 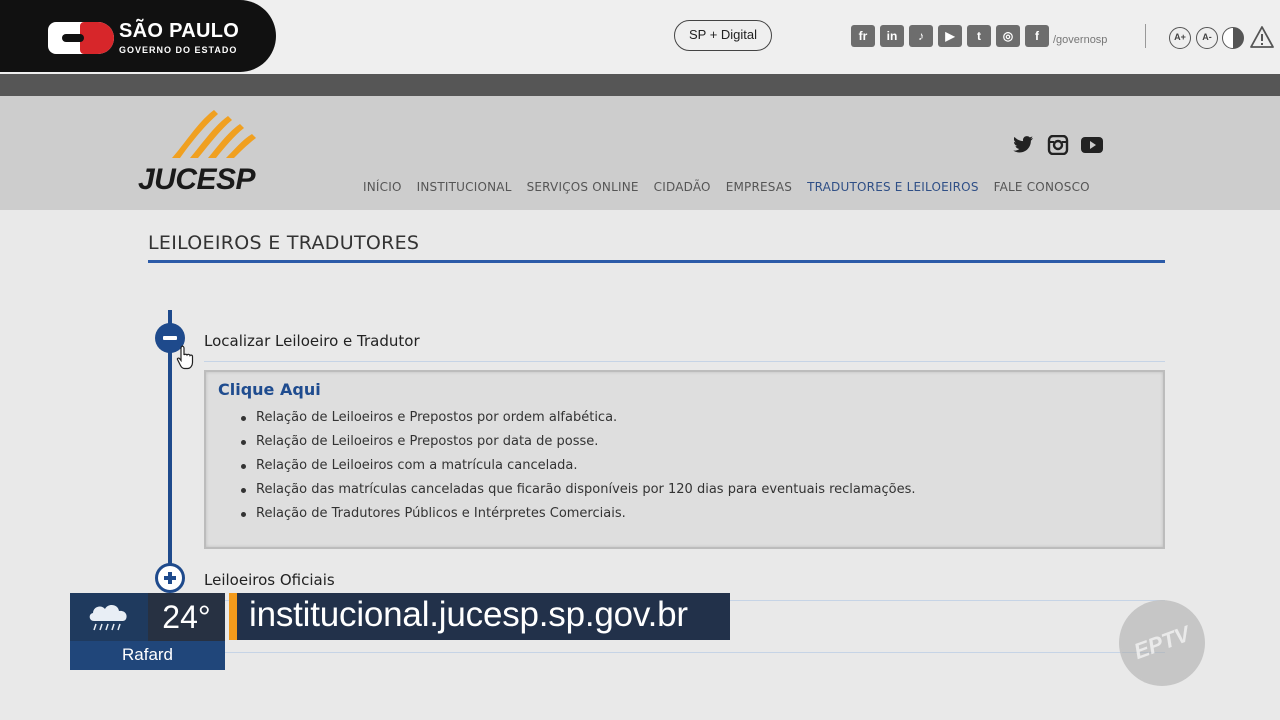 What do you see at coordinates (1162, 643) in the screenshot?
I see `eptv-watermark-logo: EPTV` at bounding box center [1162, 643].